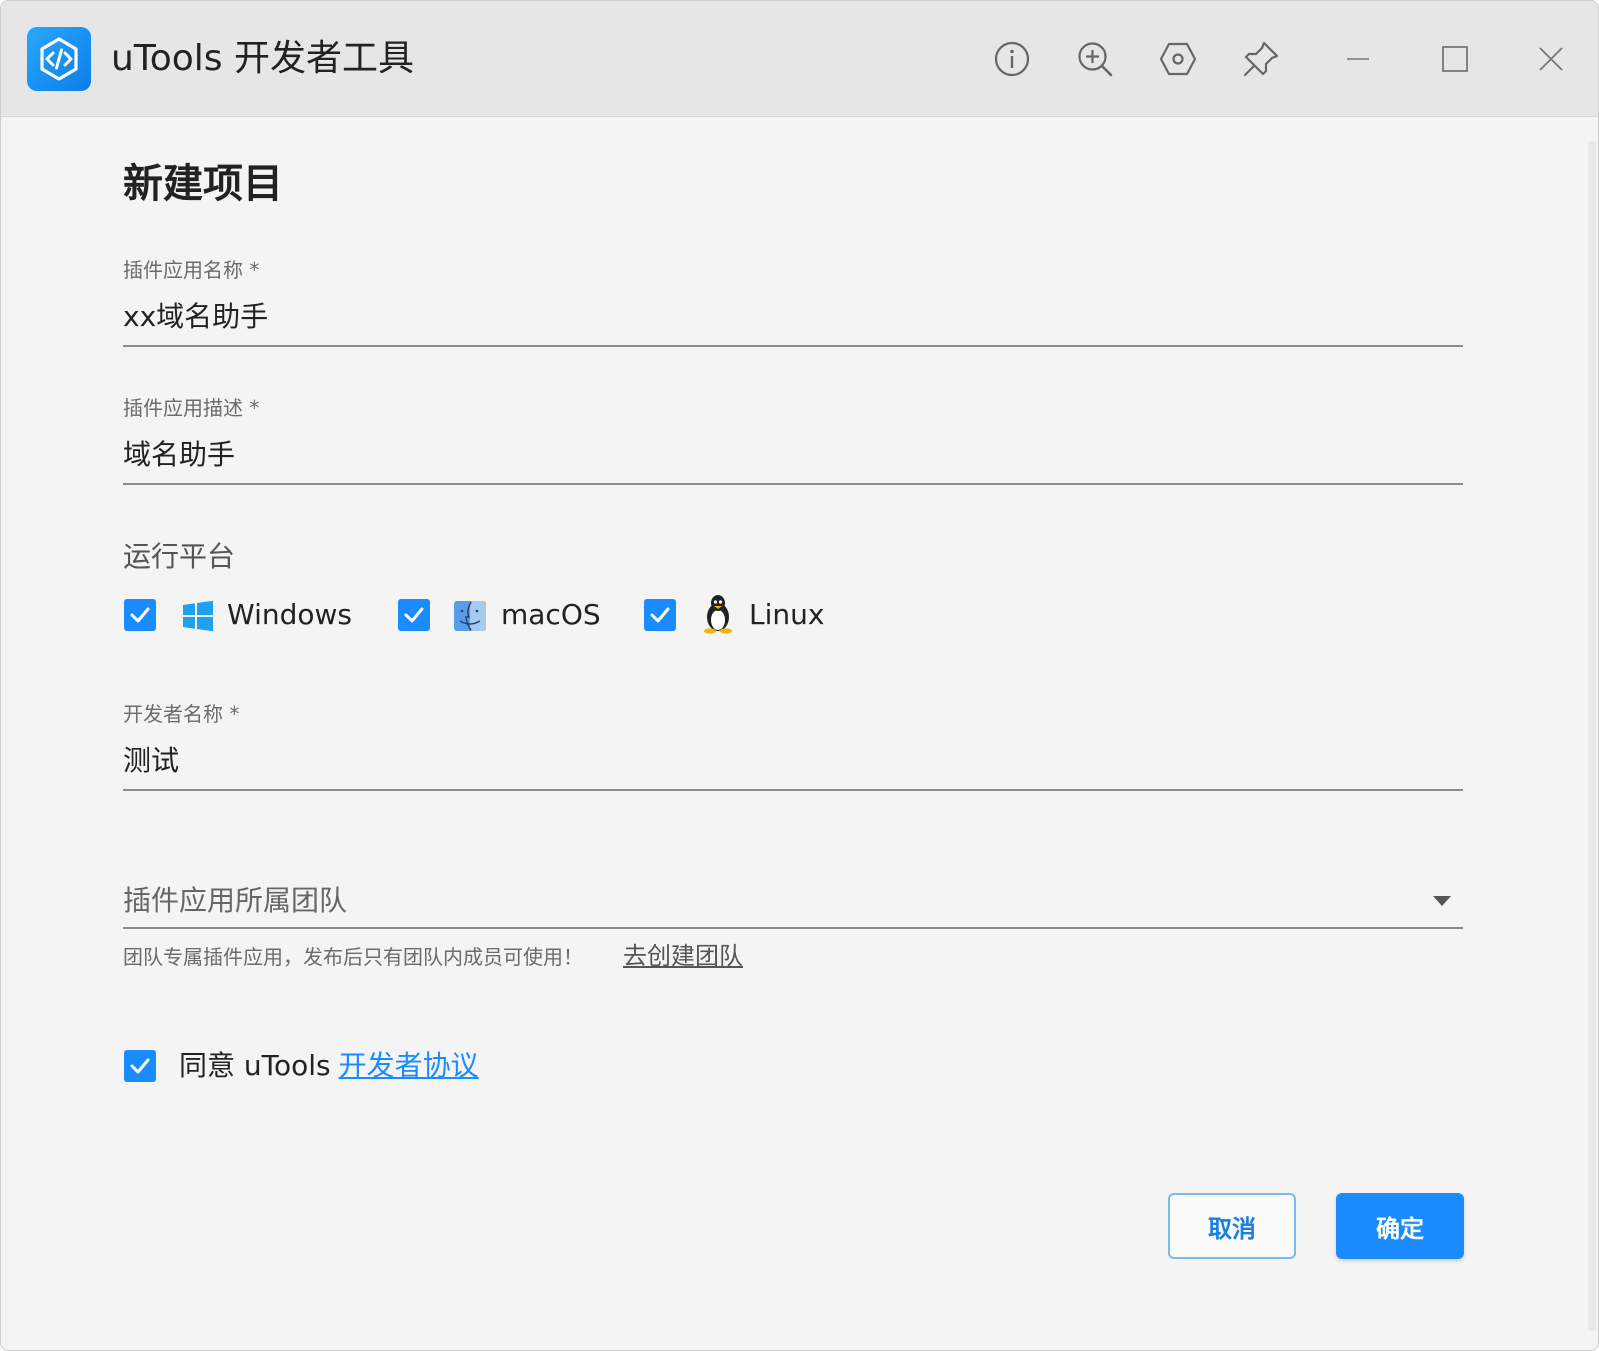  I want to click on close-icon, so click(1551, 59).